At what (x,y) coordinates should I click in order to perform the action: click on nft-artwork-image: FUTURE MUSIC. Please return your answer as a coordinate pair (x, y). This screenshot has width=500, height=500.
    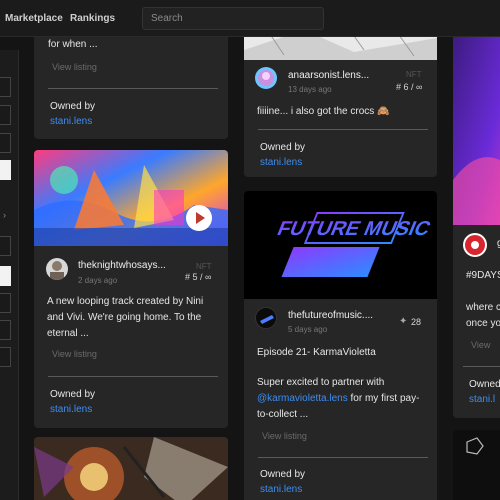
    Looking at the image, I should click on (340, 245).